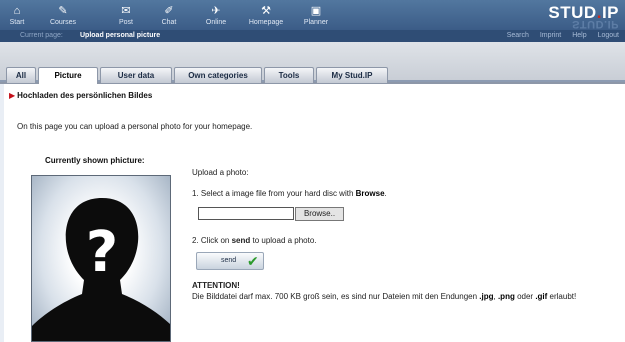  I want to click on help-link: Help, so click(579, 35).